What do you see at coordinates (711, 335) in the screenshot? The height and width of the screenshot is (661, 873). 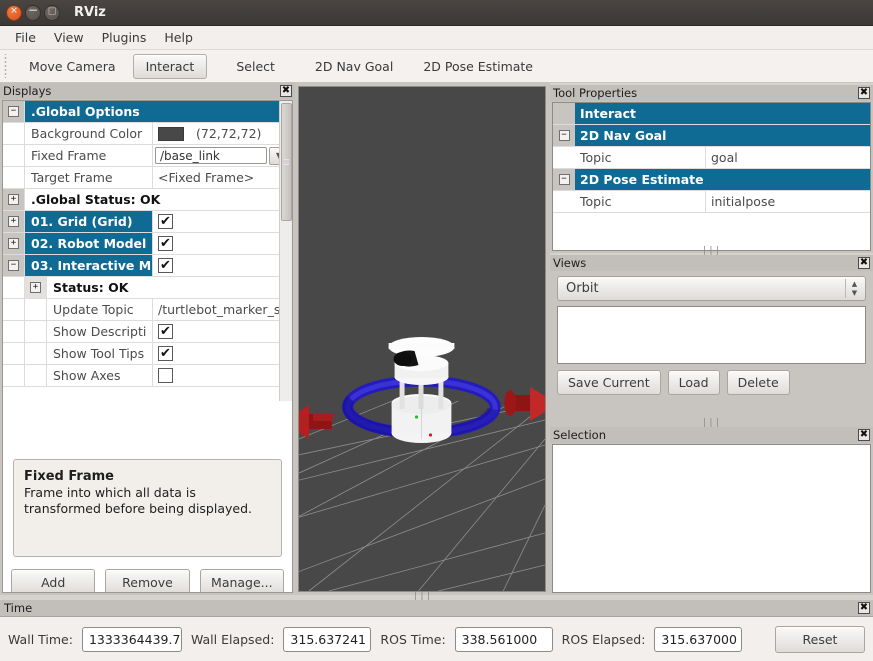 I see `saved-views-list` at bounding box center [711, 335].